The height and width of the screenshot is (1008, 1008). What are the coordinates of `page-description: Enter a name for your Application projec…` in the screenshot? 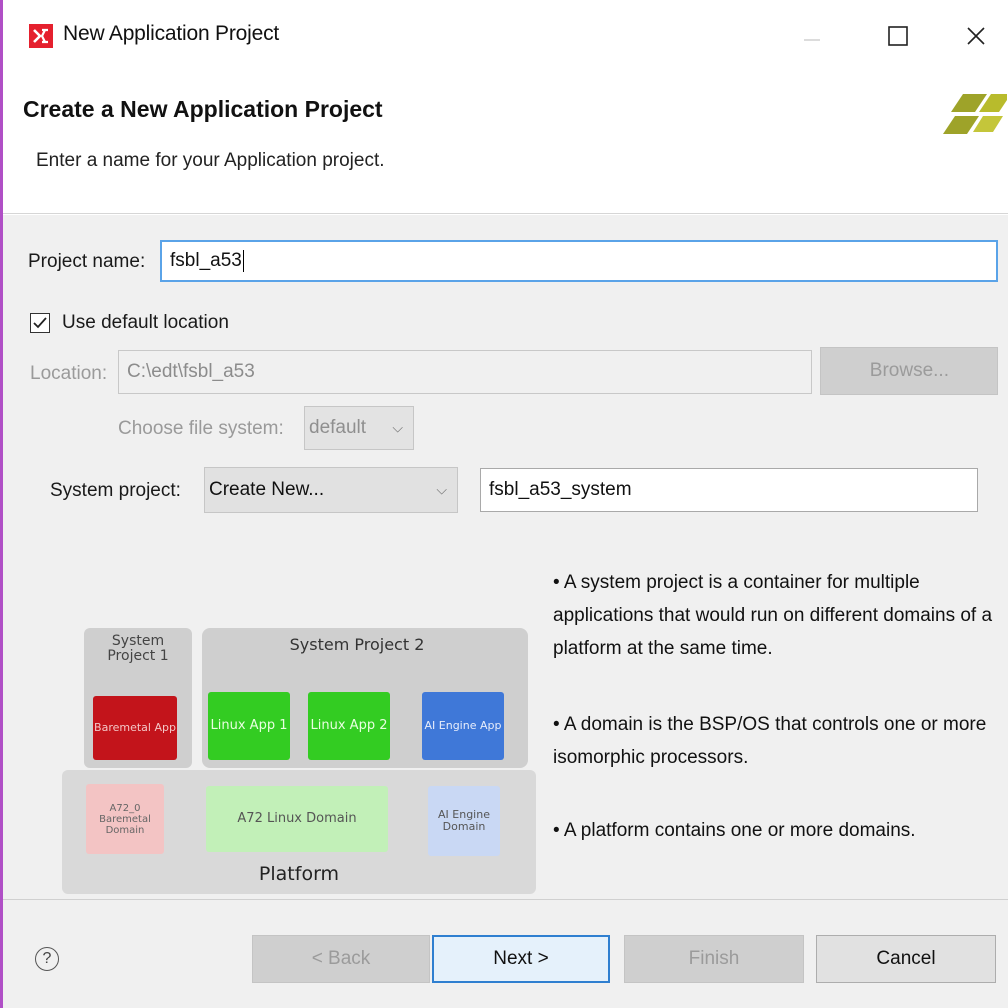 It's located at (210, 160).